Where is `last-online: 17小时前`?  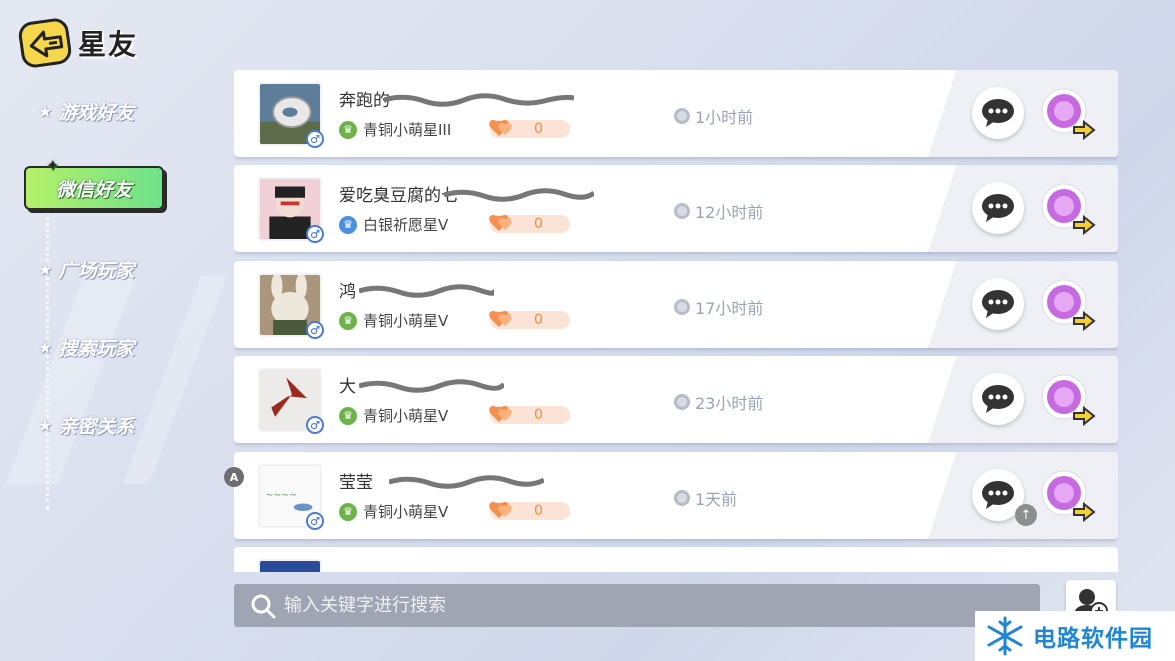 last-online: 17小时前 is located at coordinates (718, 307).